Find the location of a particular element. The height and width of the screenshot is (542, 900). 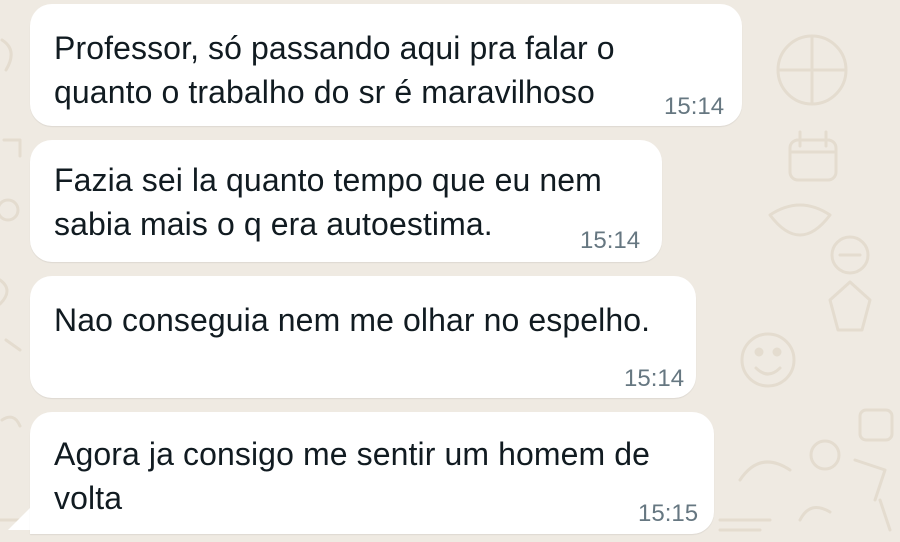

message-text: Nao conseguia nem me olhar no espelho. is located at coordinates (352, 320).